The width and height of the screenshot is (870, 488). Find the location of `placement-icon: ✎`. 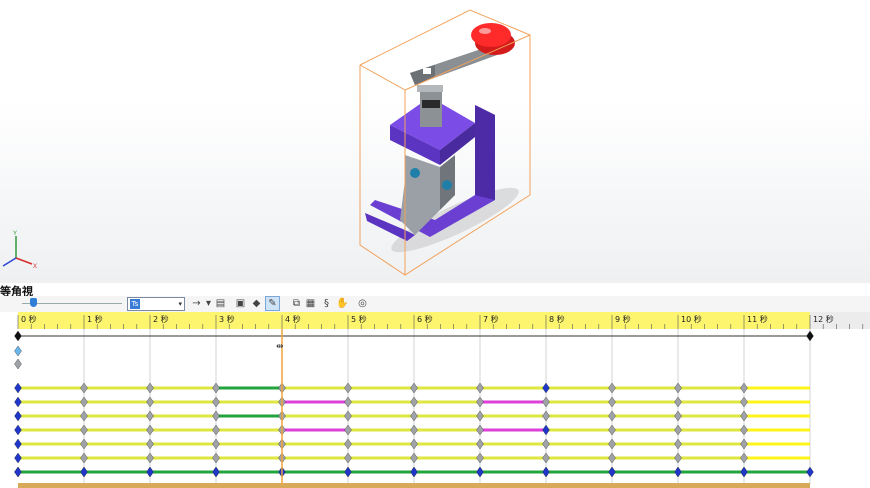

placement-icon: ✎ is located at coordinates (272, 303).